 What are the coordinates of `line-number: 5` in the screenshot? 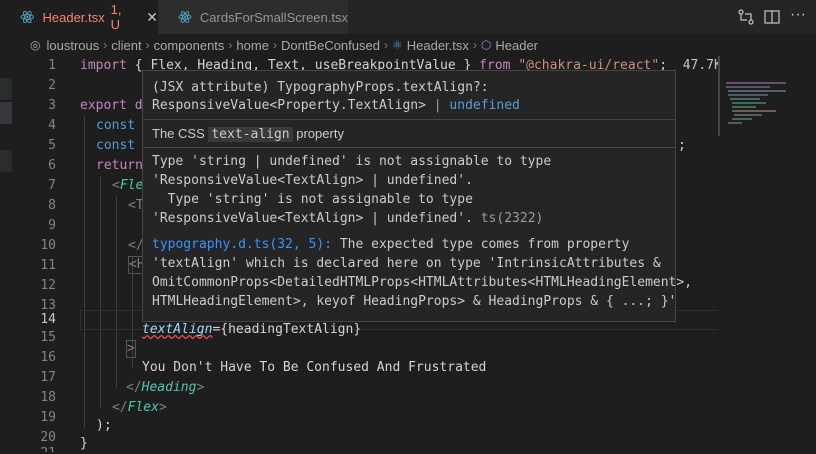 It's located at (52, 145).